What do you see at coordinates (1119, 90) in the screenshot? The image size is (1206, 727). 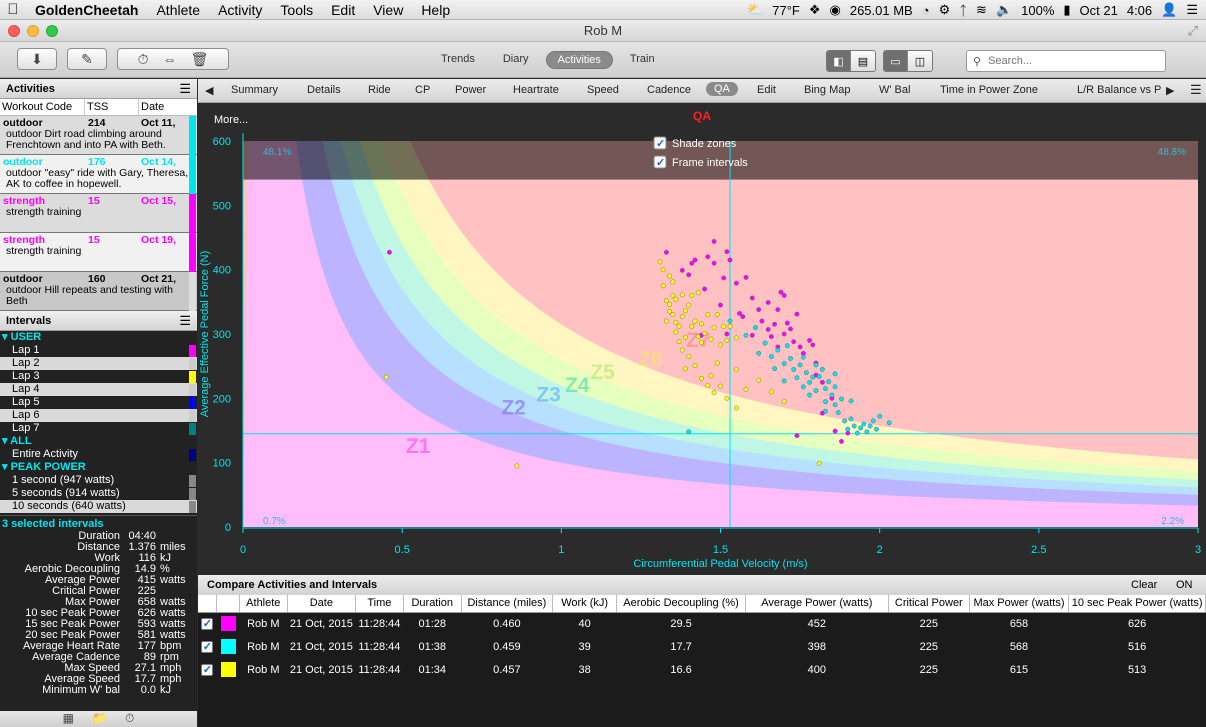 I see `tab-lr-balance: L/R Balance vs P` at bounding box center [1119, 90].